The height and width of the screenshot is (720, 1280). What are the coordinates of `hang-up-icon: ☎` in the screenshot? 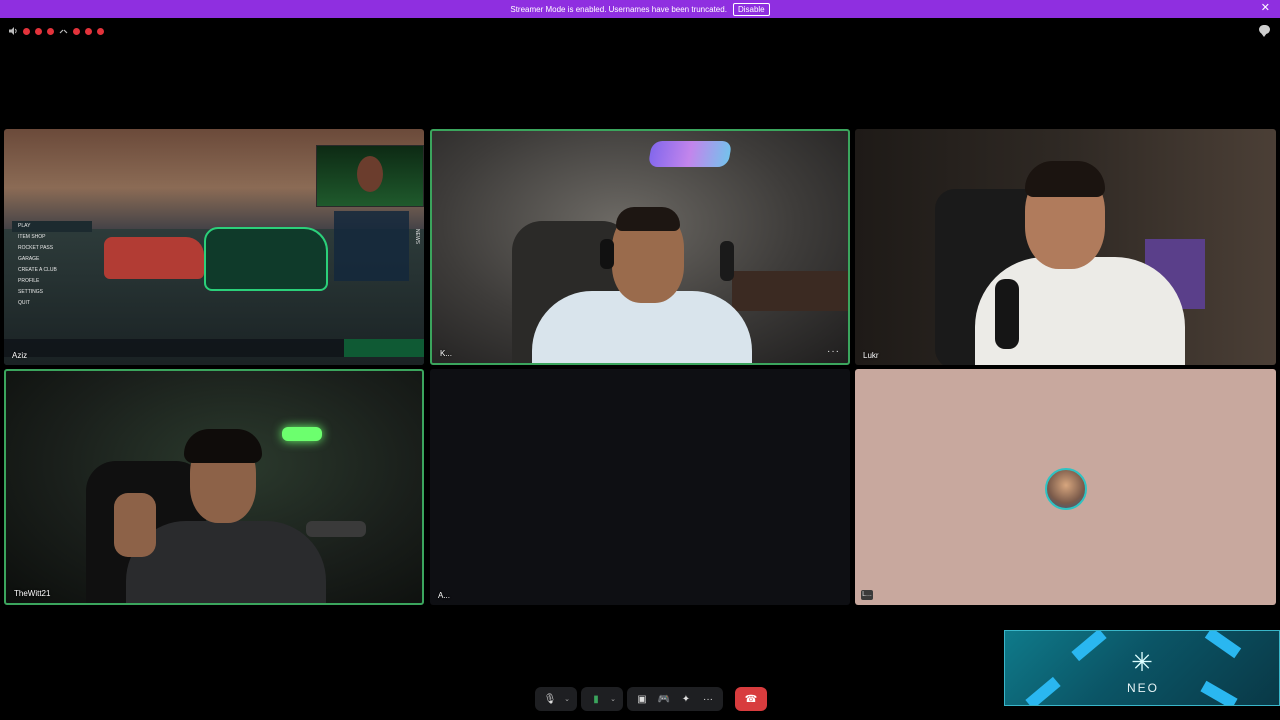 It's located at (751, 699).